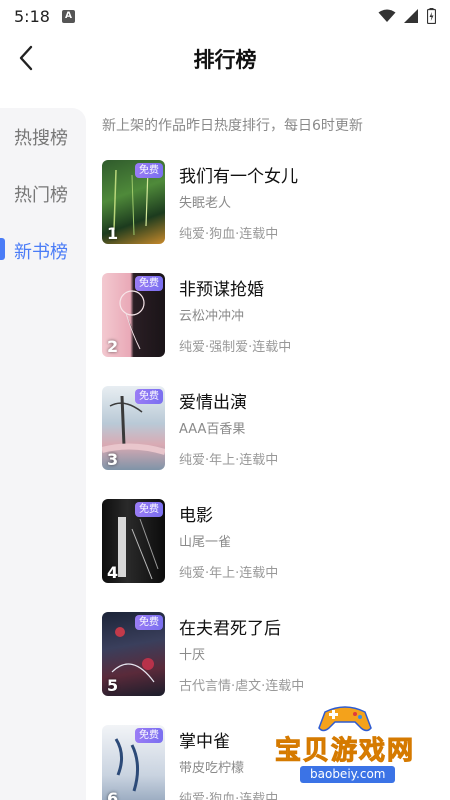  What do you see at coordinates (221, 290) in the screenshot?
I see `book-title: 非预谋抢婚` at bounding box center [221, 290].